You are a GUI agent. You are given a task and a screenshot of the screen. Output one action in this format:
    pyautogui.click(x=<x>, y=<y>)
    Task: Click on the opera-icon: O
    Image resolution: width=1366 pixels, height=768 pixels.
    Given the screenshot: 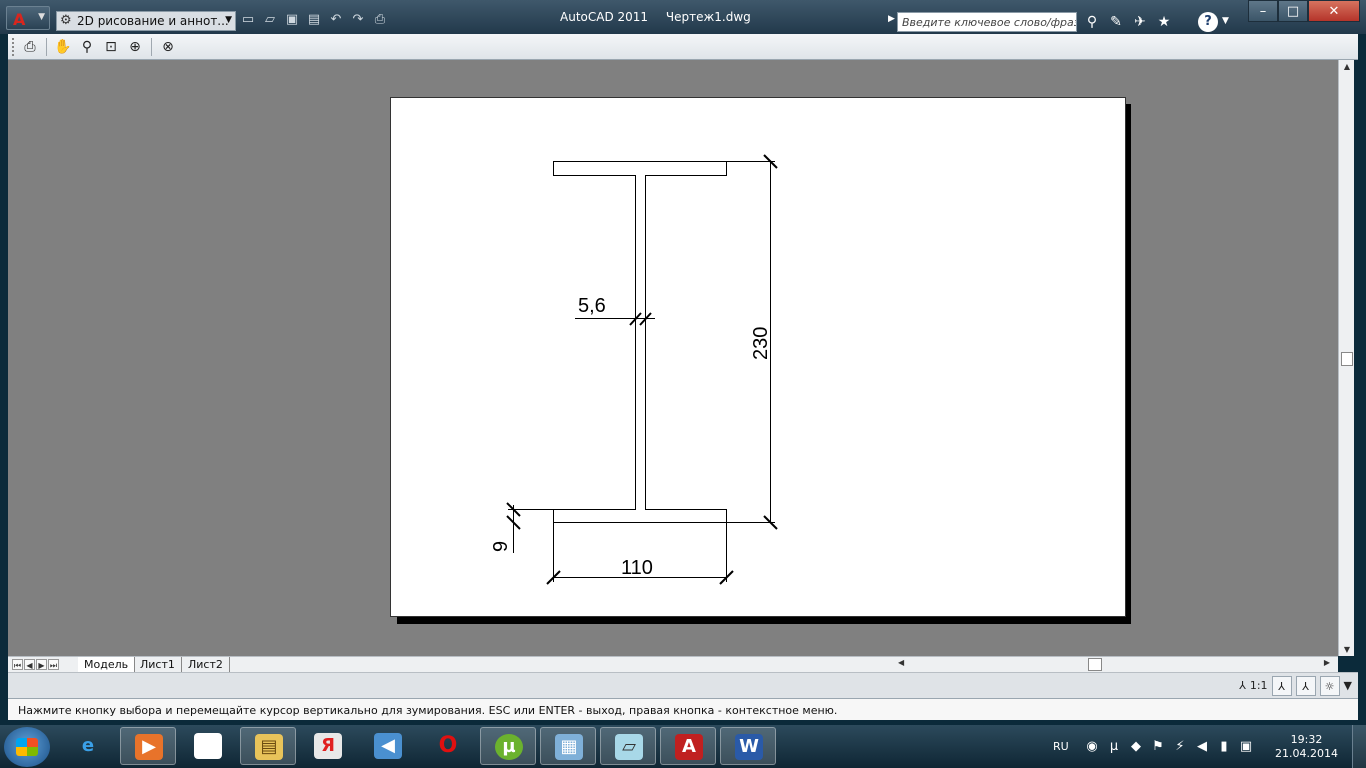 What is the action you would take?
    pyautogui.click(x=448, y=745)
    